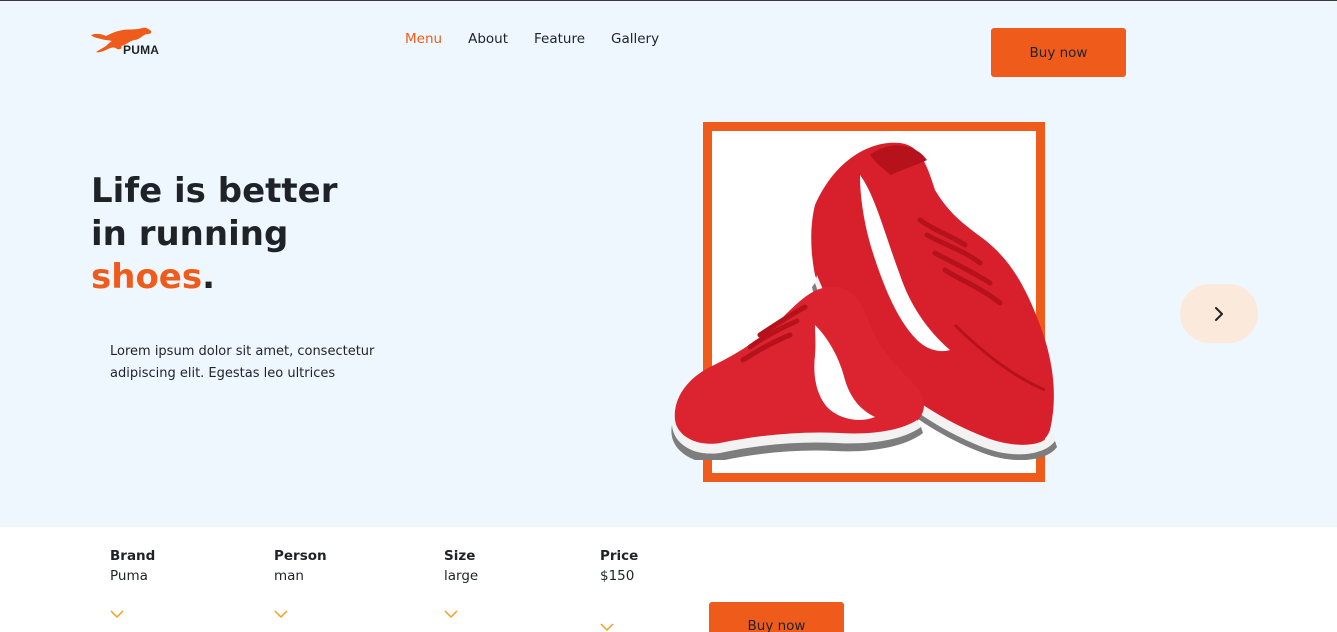 Image resolution: width=1337 pixels, height=632 pixels. I want to click on spec-value: man, so click(289, 576).